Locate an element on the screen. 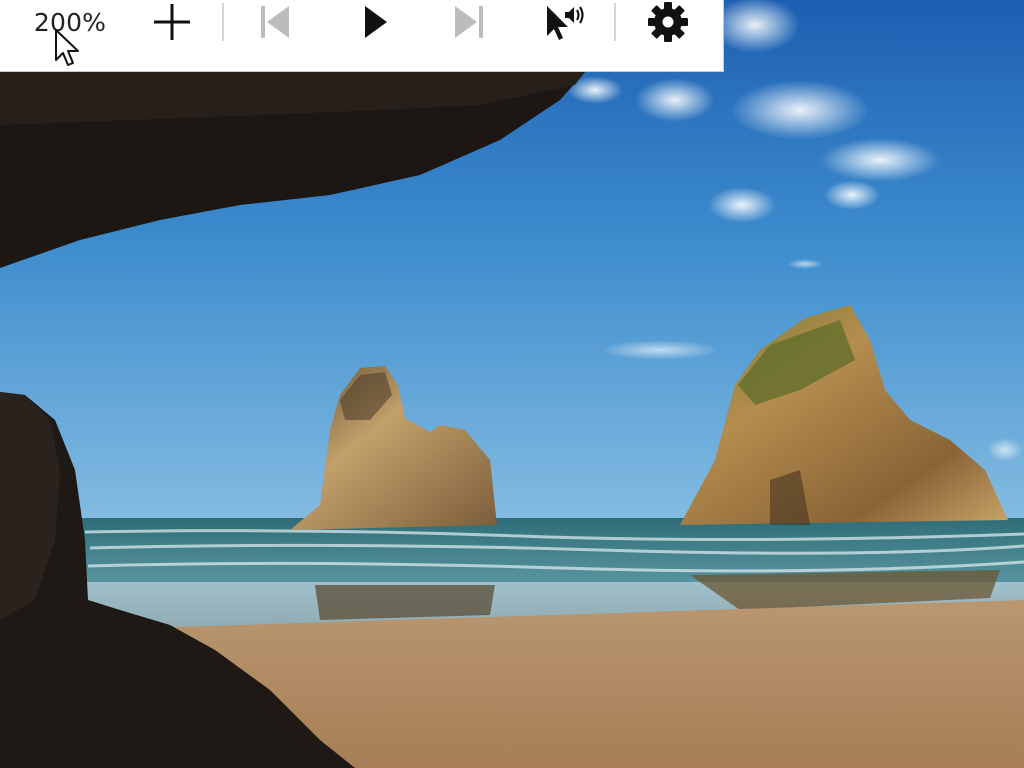 The image size is (1024, 768). play-icon is located at coordinates (376, 22).